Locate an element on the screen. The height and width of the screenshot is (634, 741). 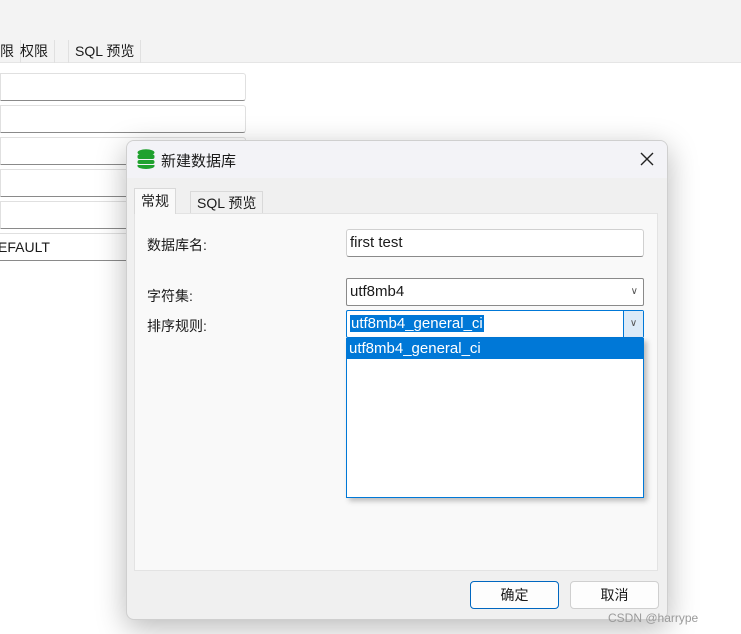
tab-sql-preview: SQL 预览 is located at coordinates (227, 202).